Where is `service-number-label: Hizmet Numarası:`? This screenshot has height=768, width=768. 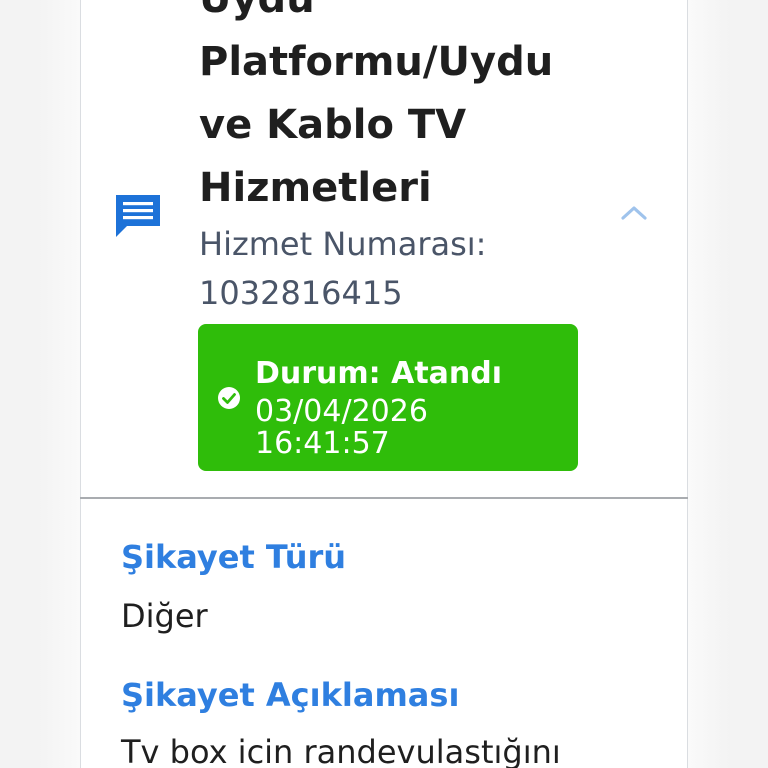
service-number-label: Hizmet Numarası: is located at coordinates (343, 244).